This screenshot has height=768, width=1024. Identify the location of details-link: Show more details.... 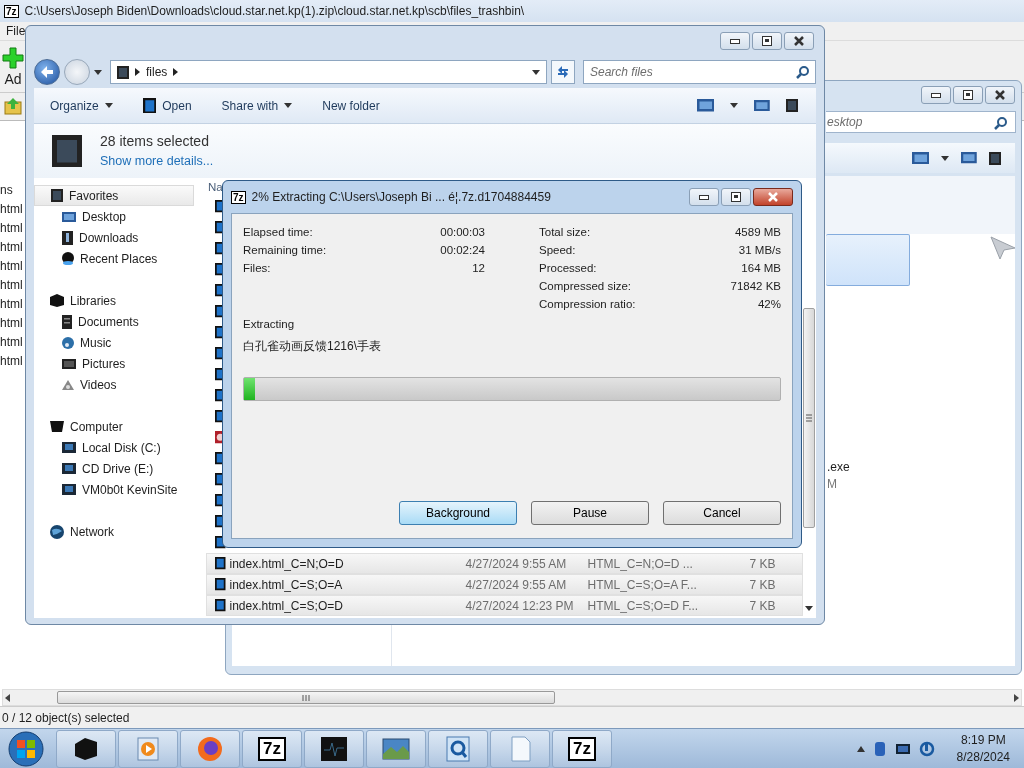
(157, 161).